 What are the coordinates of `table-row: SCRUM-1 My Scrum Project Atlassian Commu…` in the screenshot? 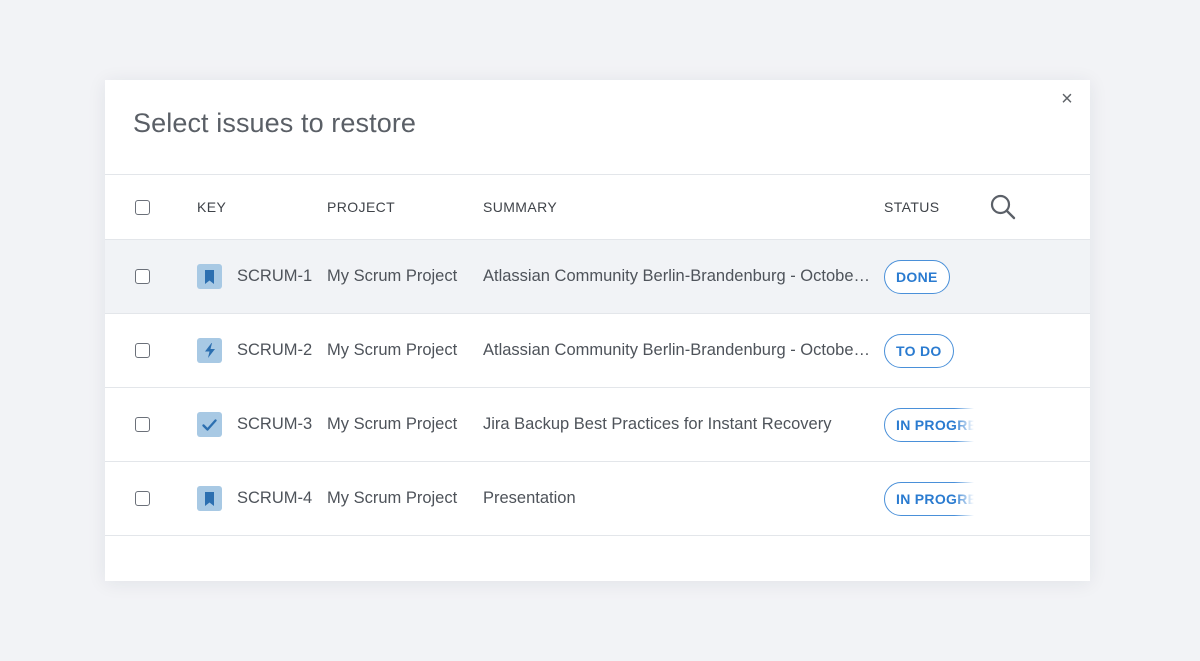 It's located at (597, 276).